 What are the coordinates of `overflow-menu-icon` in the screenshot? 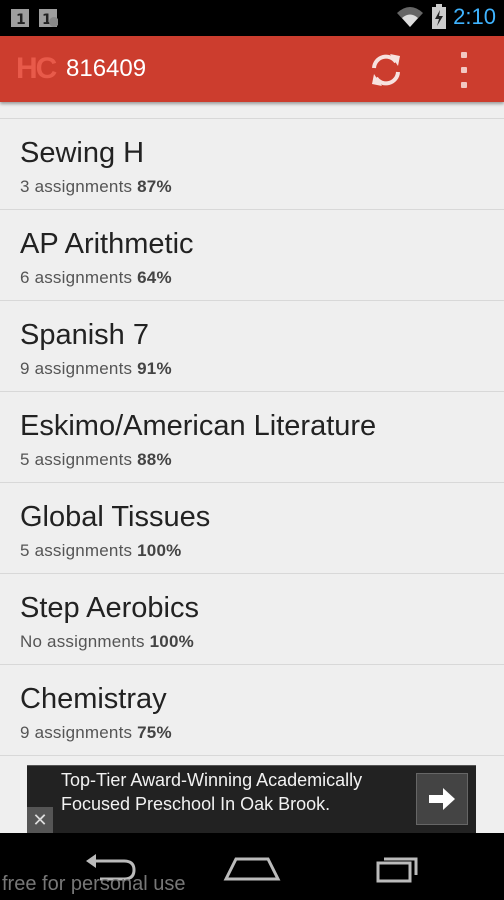 It's located at (464, 55).